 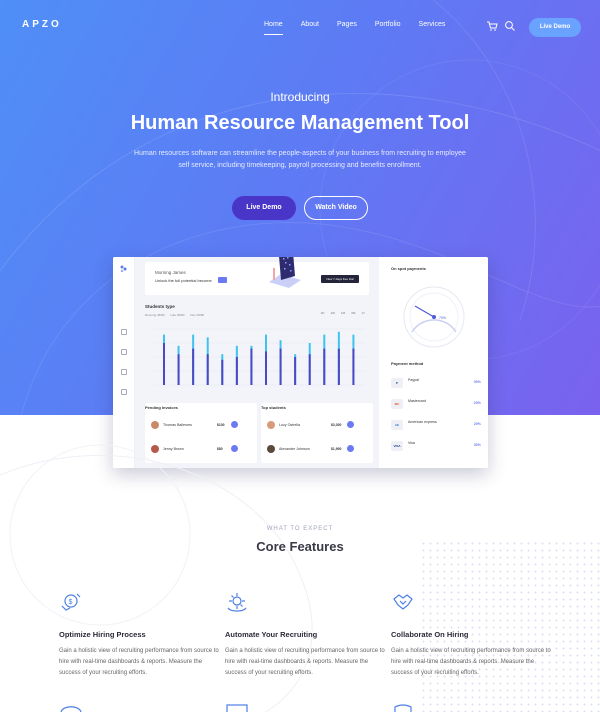 What do you see at coordinates (363, 313) in the screenshot?
I see `tab-1y: 1Y` at bounding box center [363, 313].